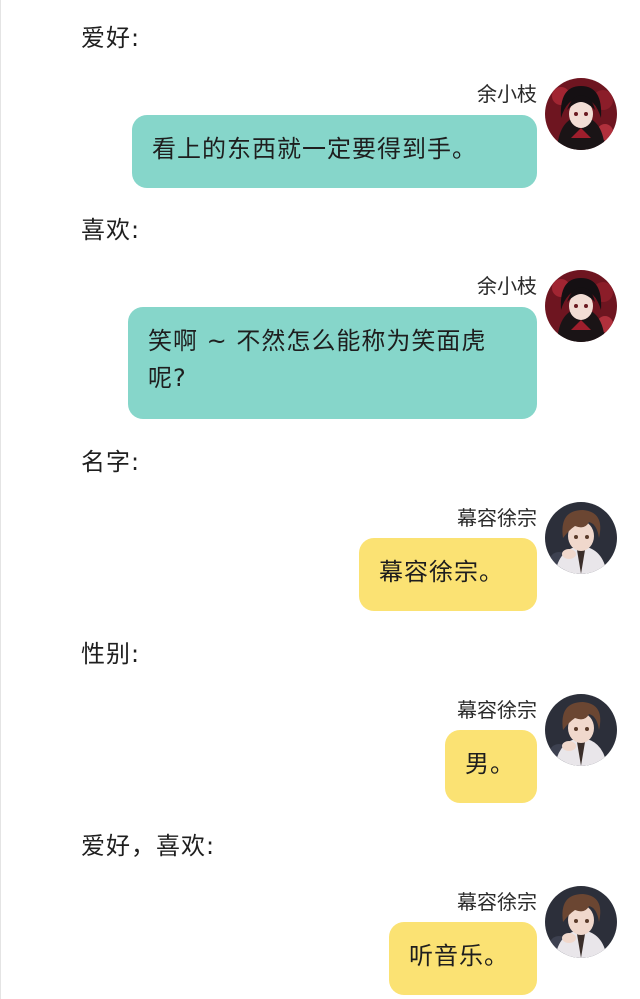  Describe the element at coordinates (0, 499) in the screenshot. I see `left-edge-divider` at that location.